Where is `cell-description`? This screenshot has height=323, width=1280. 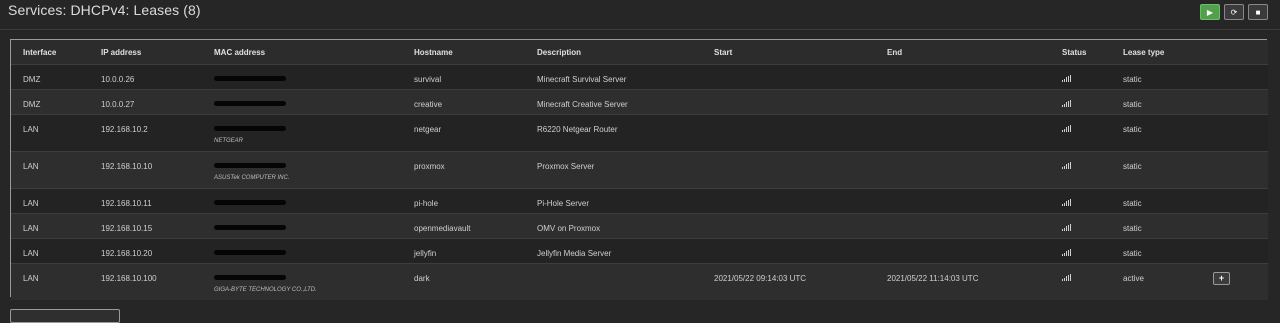 cell-description is located at coordinates (613, 281).